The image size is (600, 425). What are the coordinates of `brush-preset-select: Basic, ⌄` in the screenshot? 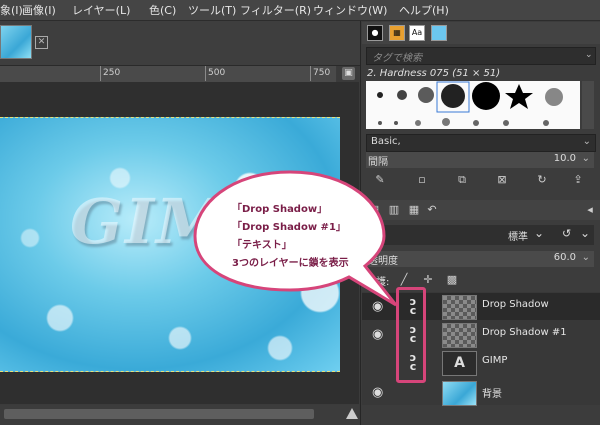 It's located at (481, 143).